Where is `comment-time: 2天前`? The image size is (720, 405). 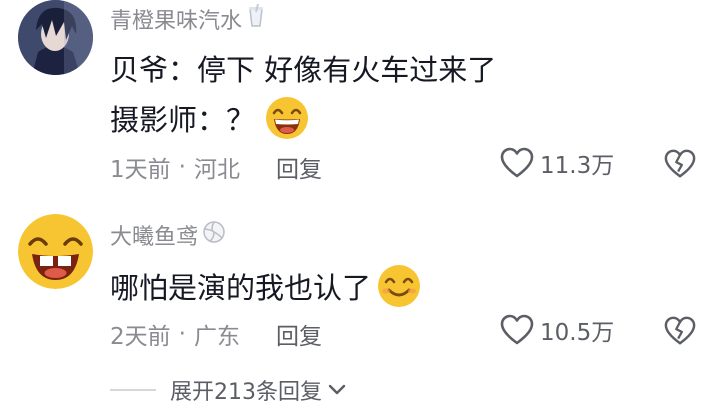
comment-time: 2天前 is located at coordinates (140, 337).